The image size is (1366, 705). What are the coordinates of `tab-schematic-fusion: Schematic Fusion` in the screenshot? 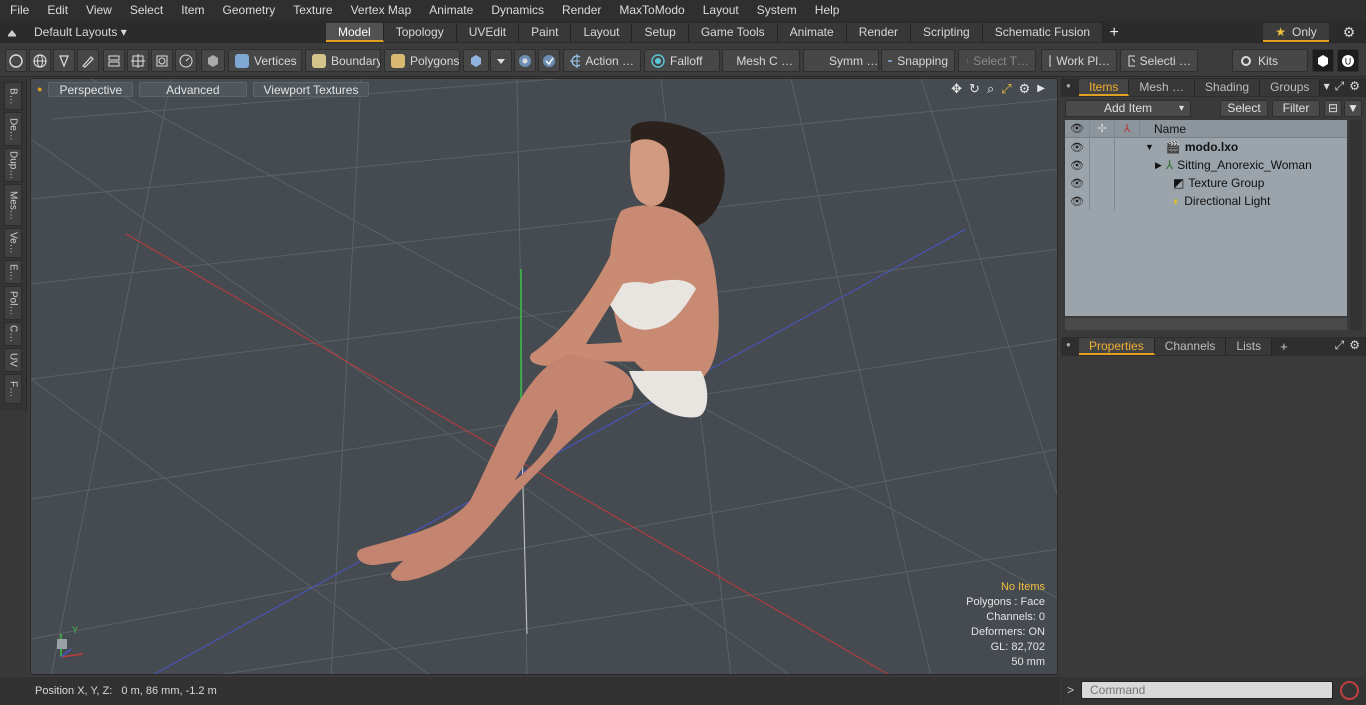 It's located at (1043, 32).